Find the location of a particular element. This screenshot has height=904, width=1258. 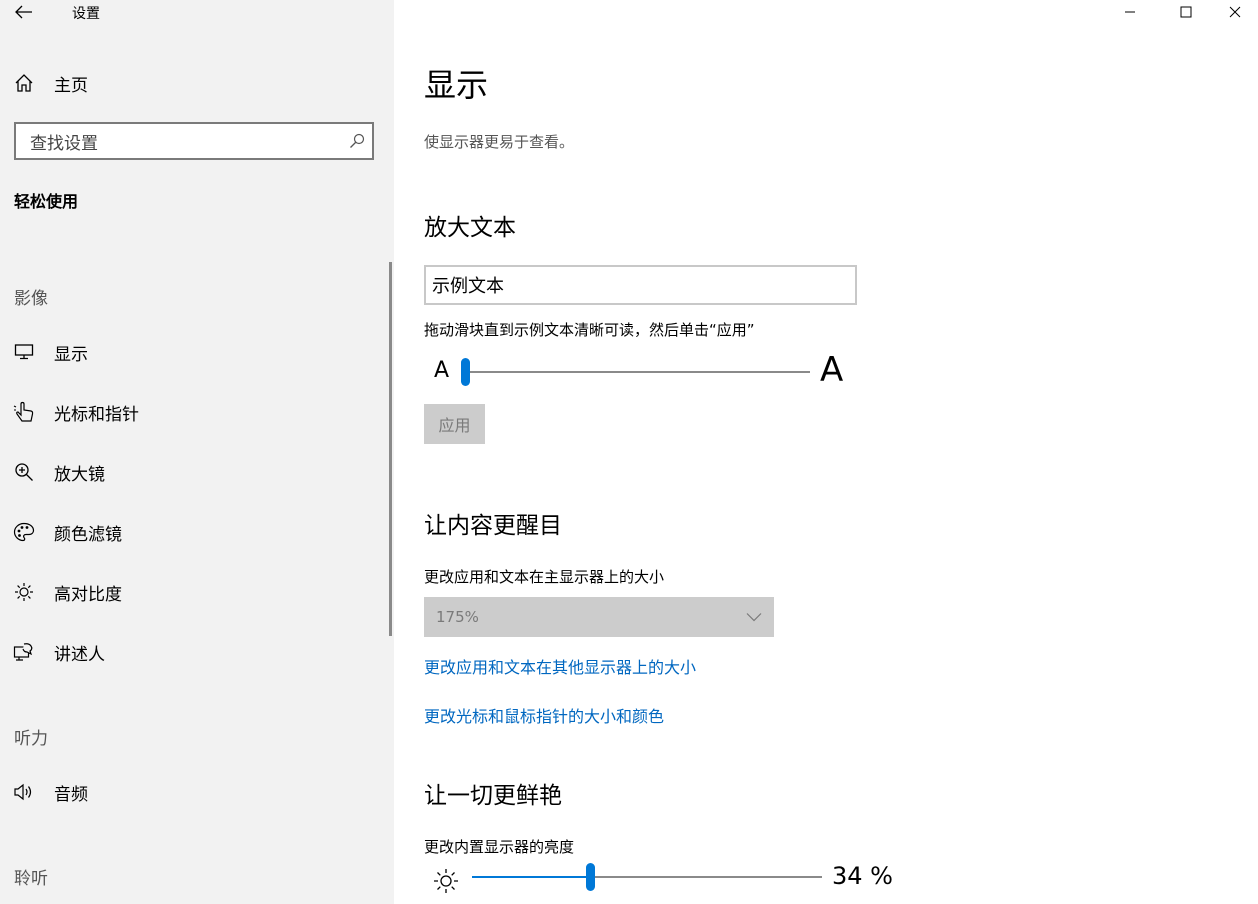

sidebar-item-high-contrast: 高对比度 is located at coordinates (197, 592).